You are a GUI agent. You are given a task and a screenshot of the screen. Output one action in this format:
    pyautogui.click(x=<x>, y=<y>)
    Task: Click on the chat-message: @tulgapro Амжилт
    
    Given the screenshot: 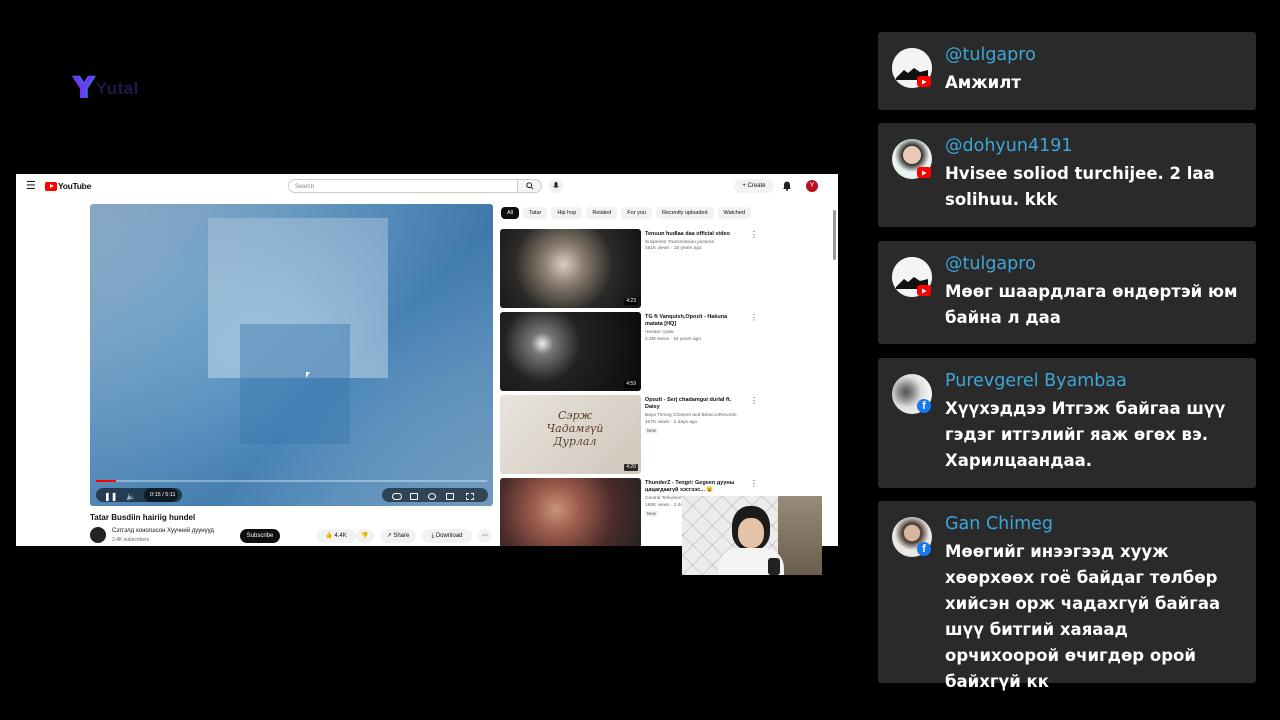 What is the action you would take?
    pyautogui.click(x=1067, y=71)
    